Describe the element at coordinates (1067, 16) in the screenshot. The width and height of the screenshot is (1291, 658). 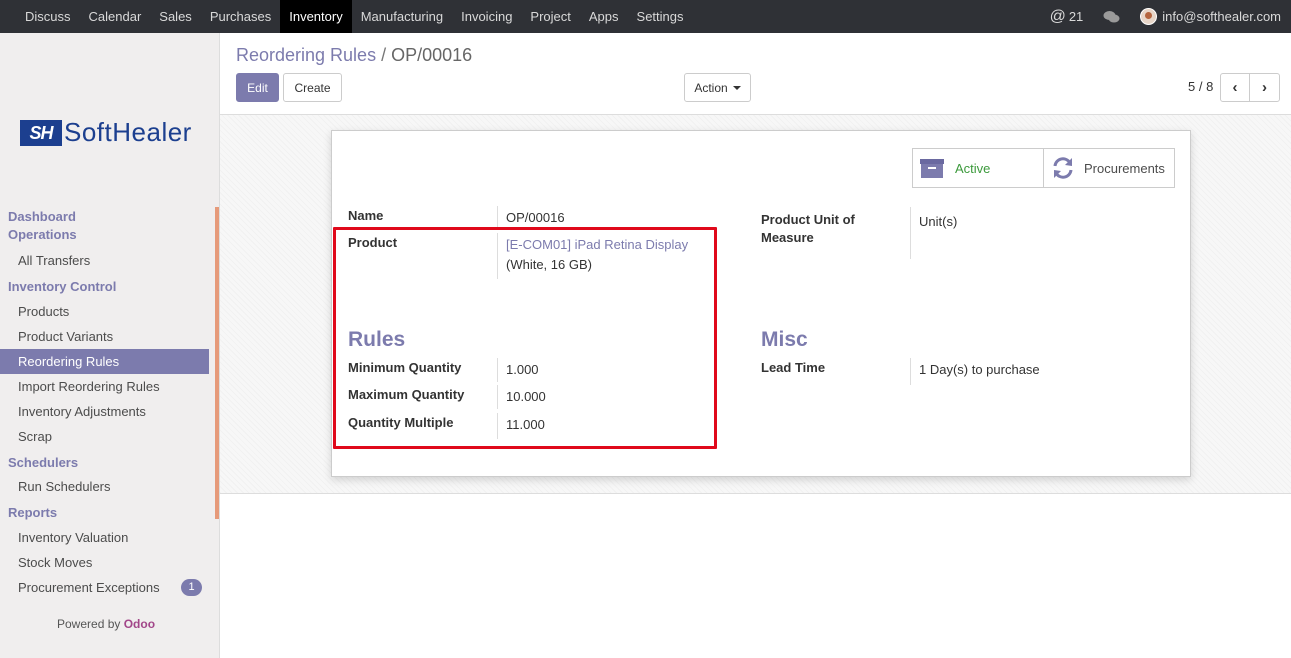
I see `mentions-button: @ 21` at that location.